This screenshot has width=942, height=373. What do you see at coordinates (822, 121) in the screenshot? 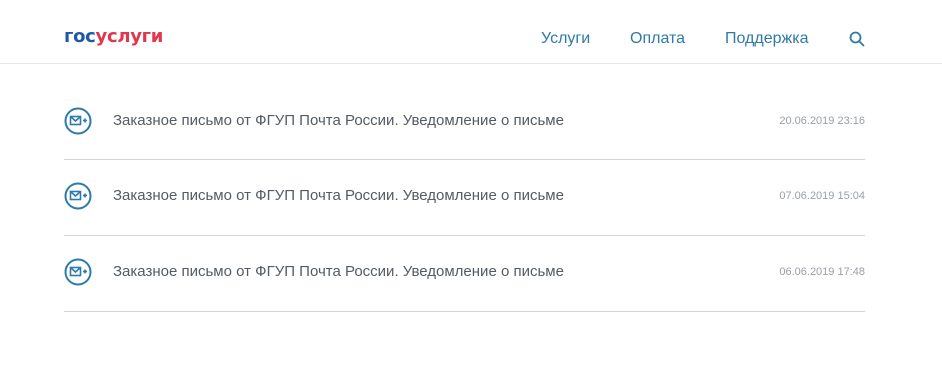
I see `notification-date: 20.06.2019 23:16` at bounding box center [822, 121].